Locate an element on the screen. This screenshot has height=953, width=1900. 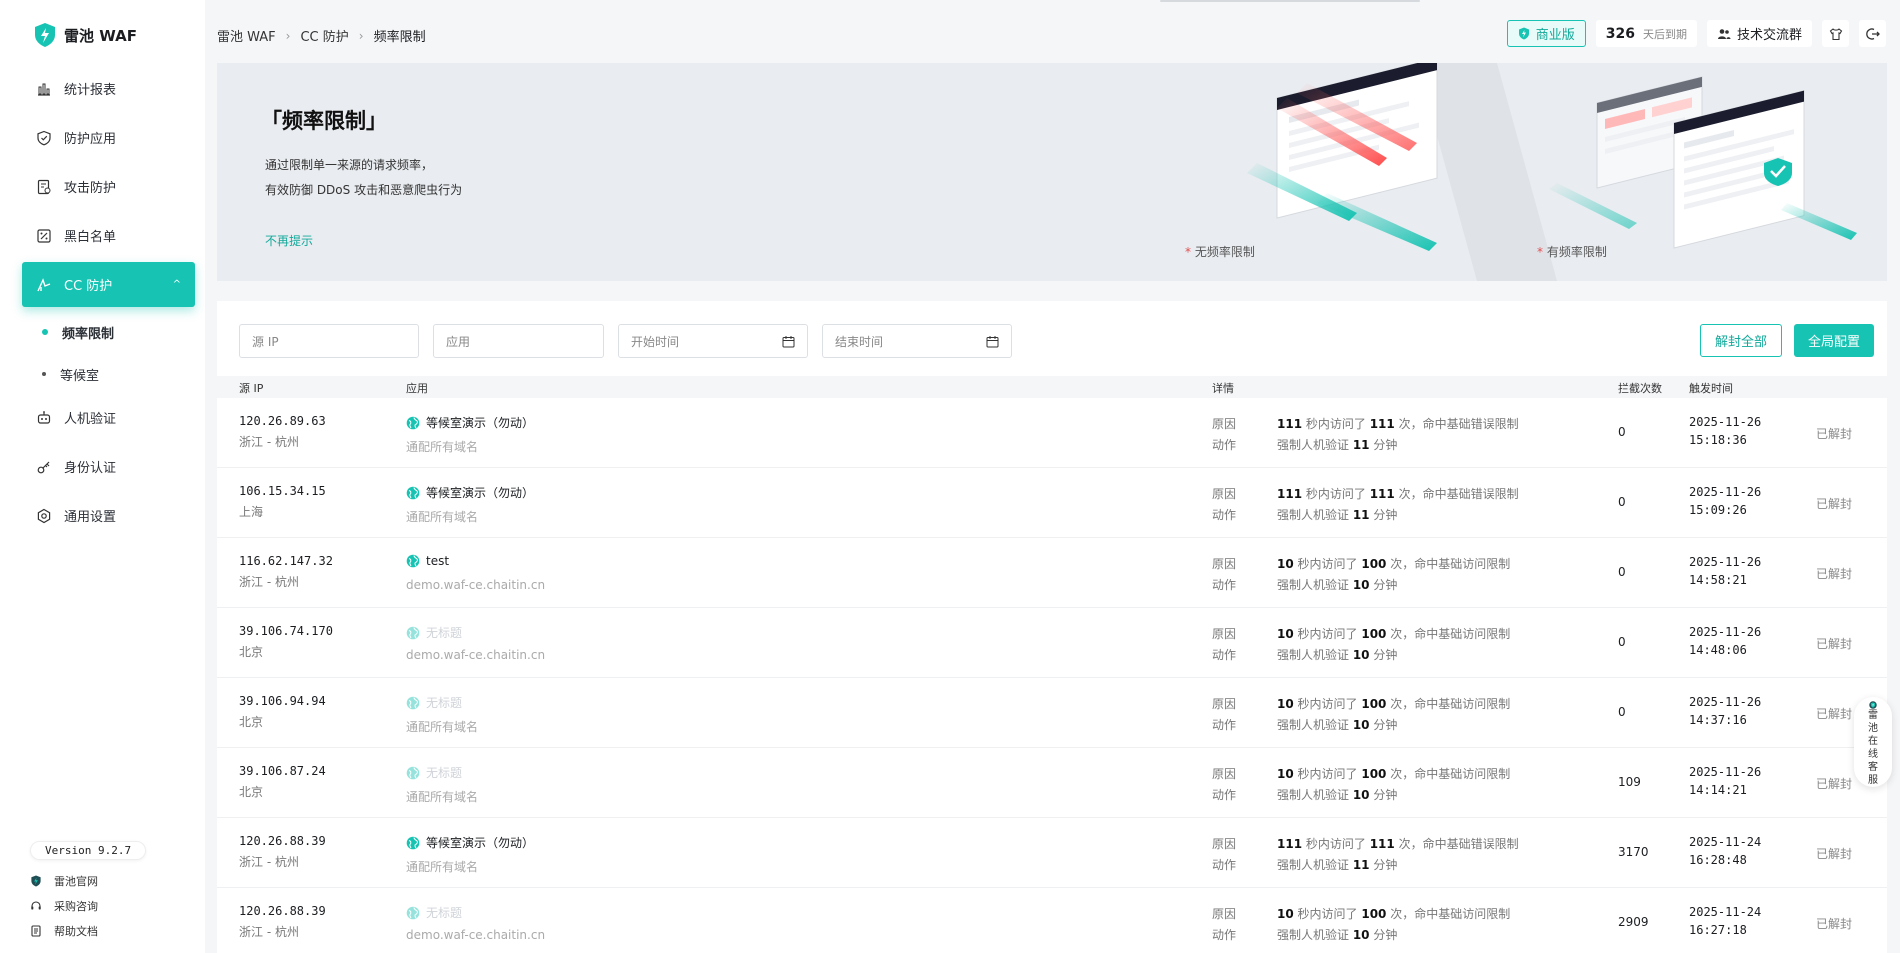
sidebar-item-items-2: 攻击防护 is located at coordinates (108, 186).